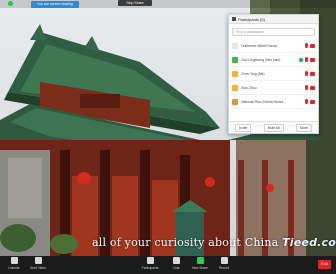 The height and width of the screenshot is (274, 336). I want to click on participants-label: Participants, so click(150, 268).